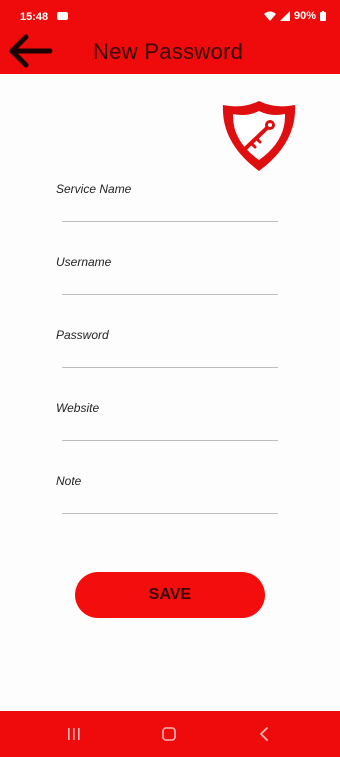 The image size is (340, 757). Describe the element at coordinates (269, 16) in the screenshot. I see `wifi-icon` at that location.